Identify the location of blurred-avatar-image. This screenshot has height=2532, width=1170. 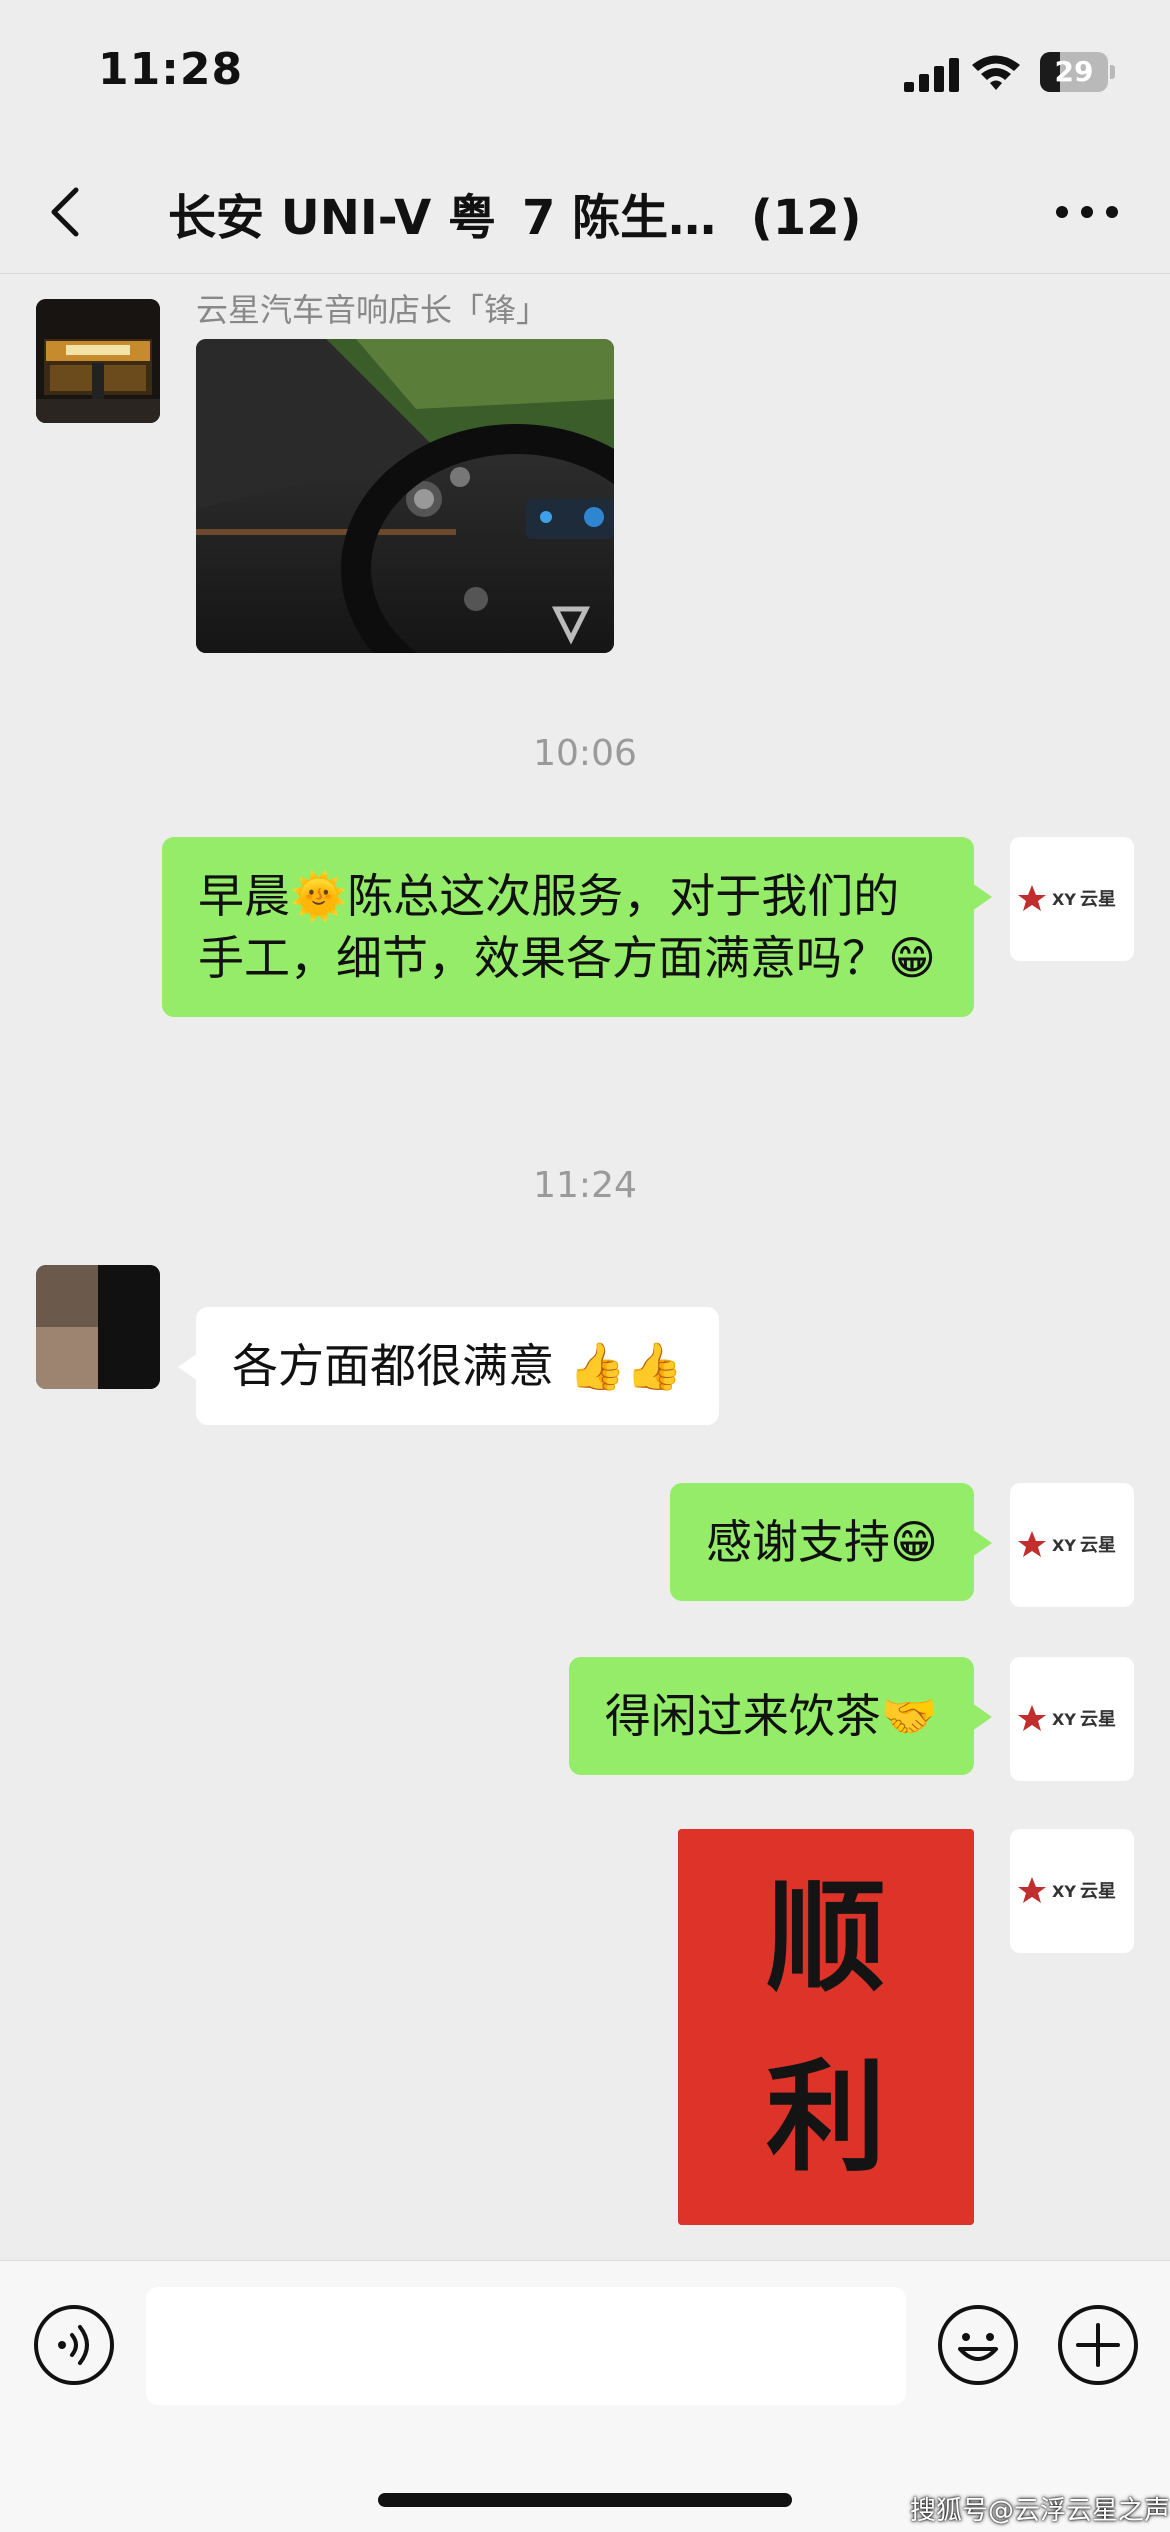
(98, 1327).